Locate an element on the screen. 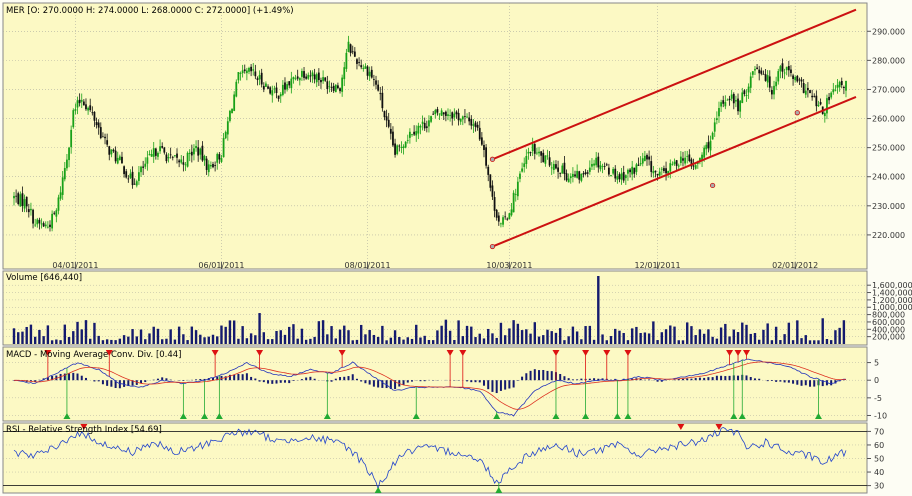 Image resolution: width=912 pixels, height=496 pixels. rsi-panel-title: RSI - Relative Strength Index [54.69] is located at coordinates (84, 430).